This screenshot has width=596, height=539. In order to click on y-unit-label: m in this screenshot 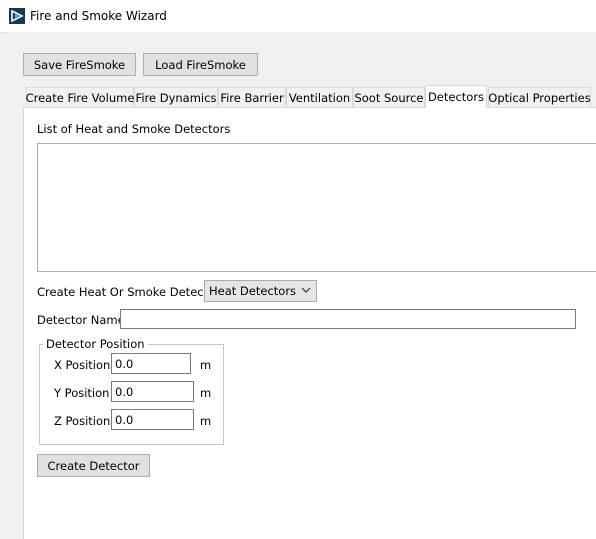, I will do `click(206, 393)`.